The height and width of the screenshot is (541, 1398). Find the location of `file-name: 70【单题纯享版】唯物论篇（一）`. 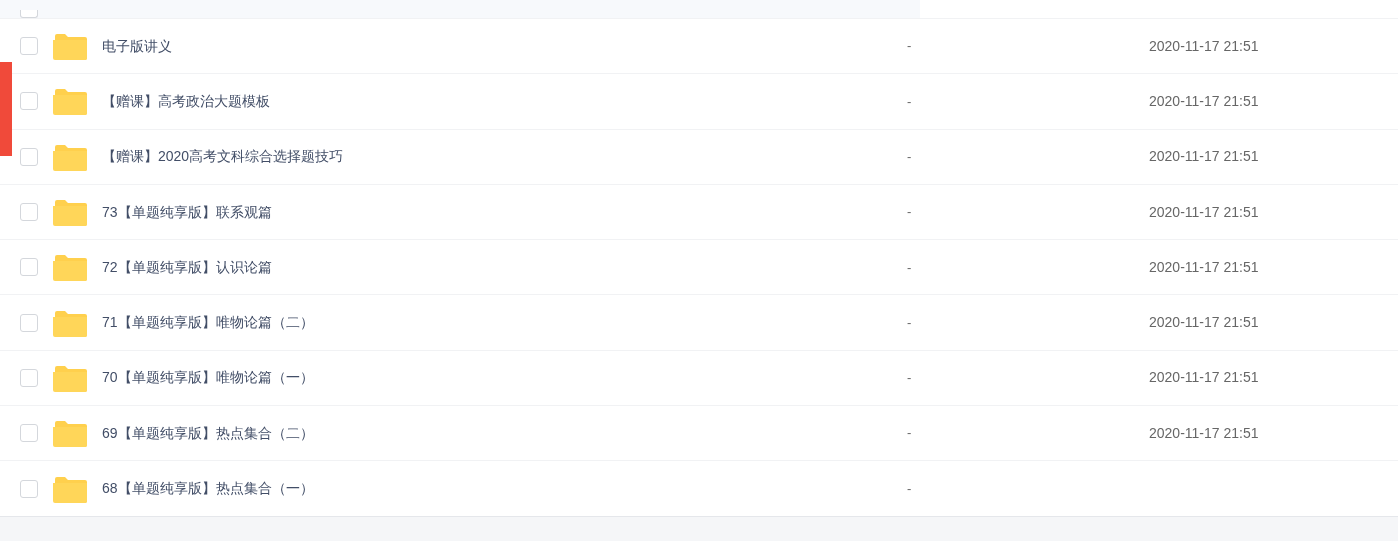

file-name: 70【单题纯享版】唯物论篇（一） is located at coordinates (504, 378).